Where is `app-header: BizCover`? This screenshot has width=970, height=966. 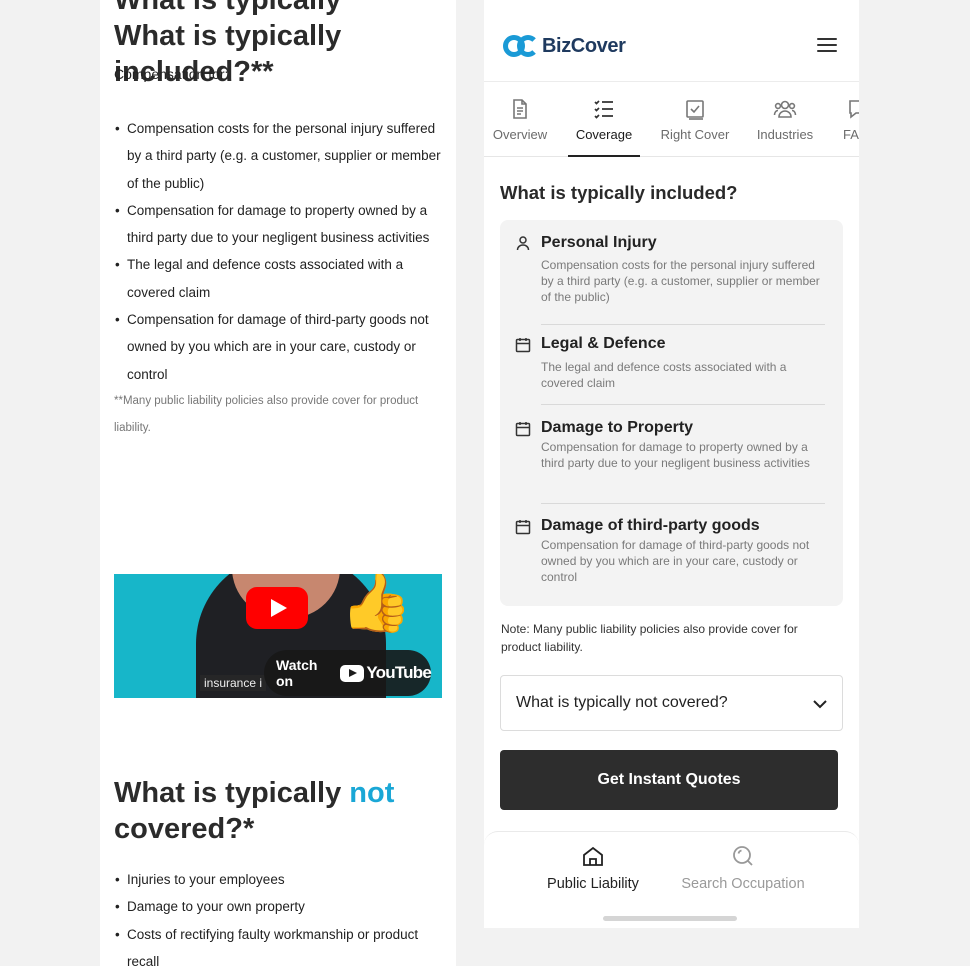
app-header: BizCover is located at coordinates (671, 41).